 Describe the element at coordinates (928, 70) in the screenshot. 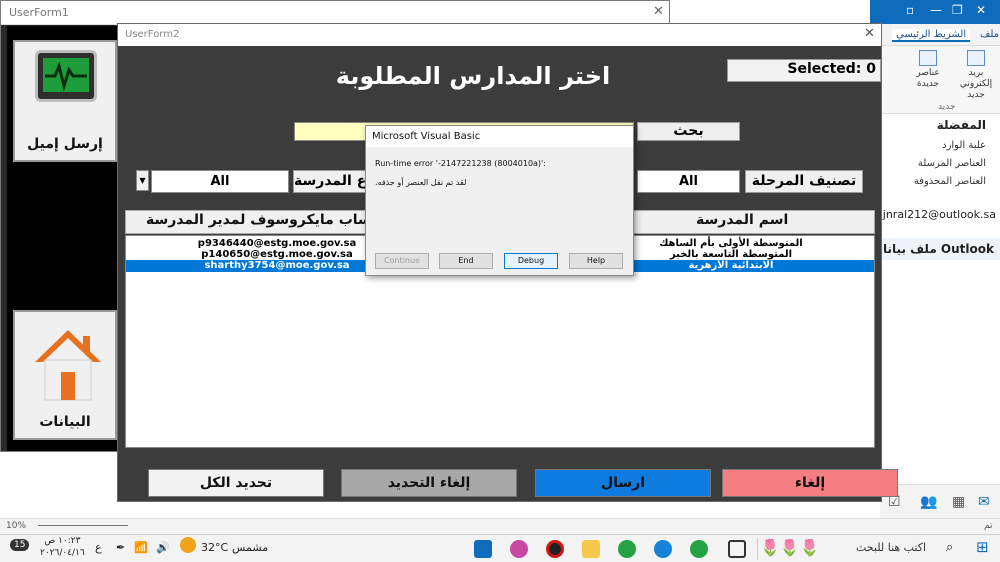

I see `new-items-button: عناصر جديدة` at that location.